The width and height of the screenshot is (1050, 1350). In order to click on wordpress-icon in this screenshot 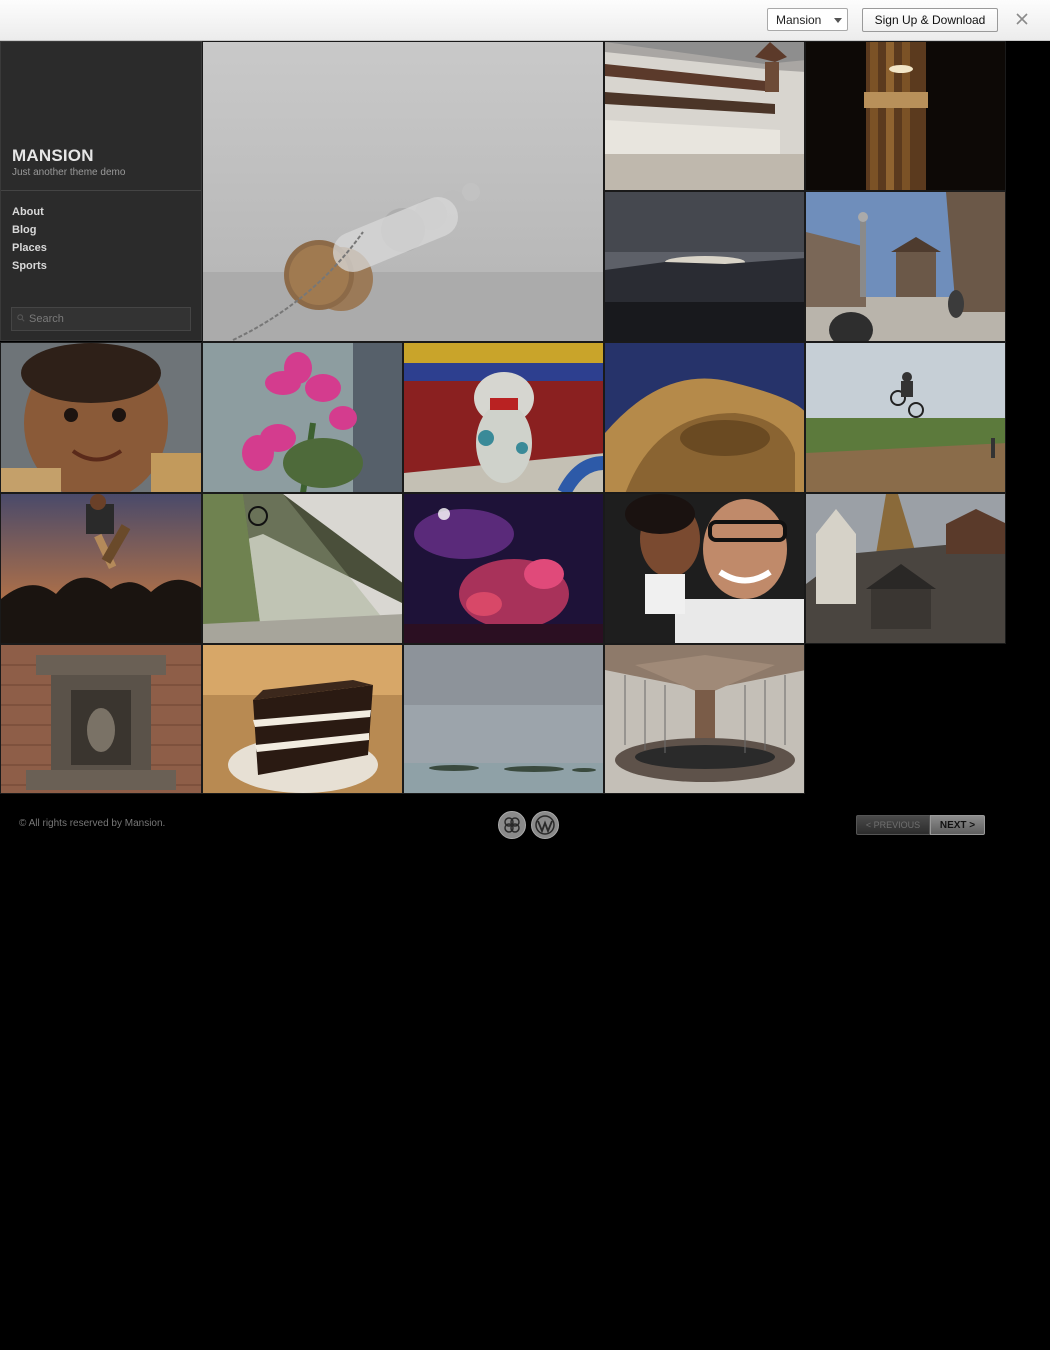, I will do `click(545, 825)`.